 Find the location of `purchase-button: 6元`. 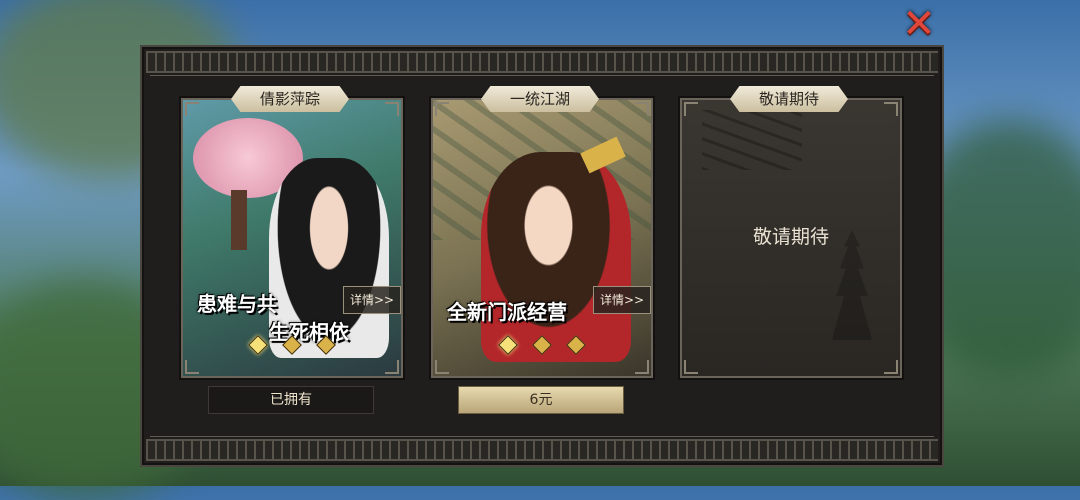

purchase-button: 6元 is located at coordinates (541, 400).